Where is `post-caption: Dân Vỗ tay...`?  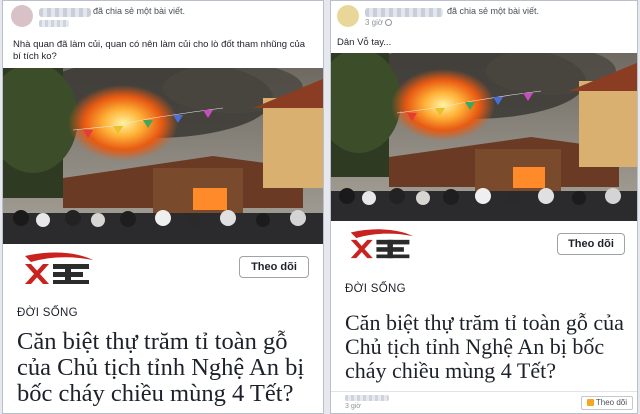
post-caption: Dân Vỗ tay... is located at coordinates (364, 42).